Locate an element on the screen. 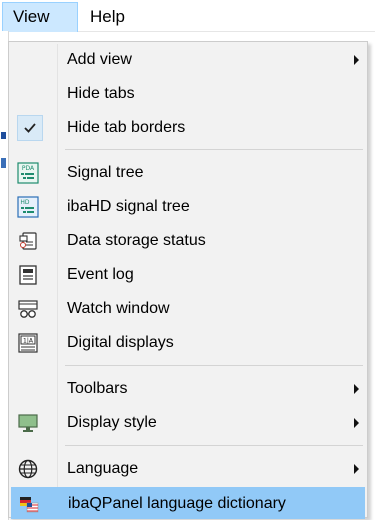  hd-tree-icon: HD is located at coordinates (28, 207).